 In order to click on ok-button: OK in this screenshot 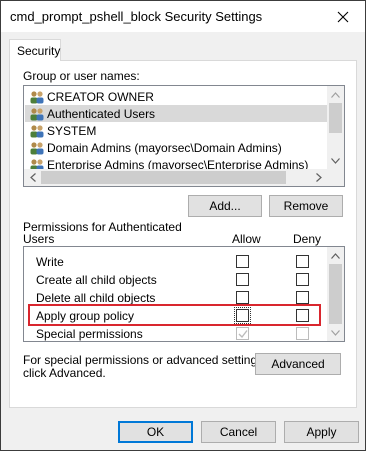, I will do `click(155, 432)`.